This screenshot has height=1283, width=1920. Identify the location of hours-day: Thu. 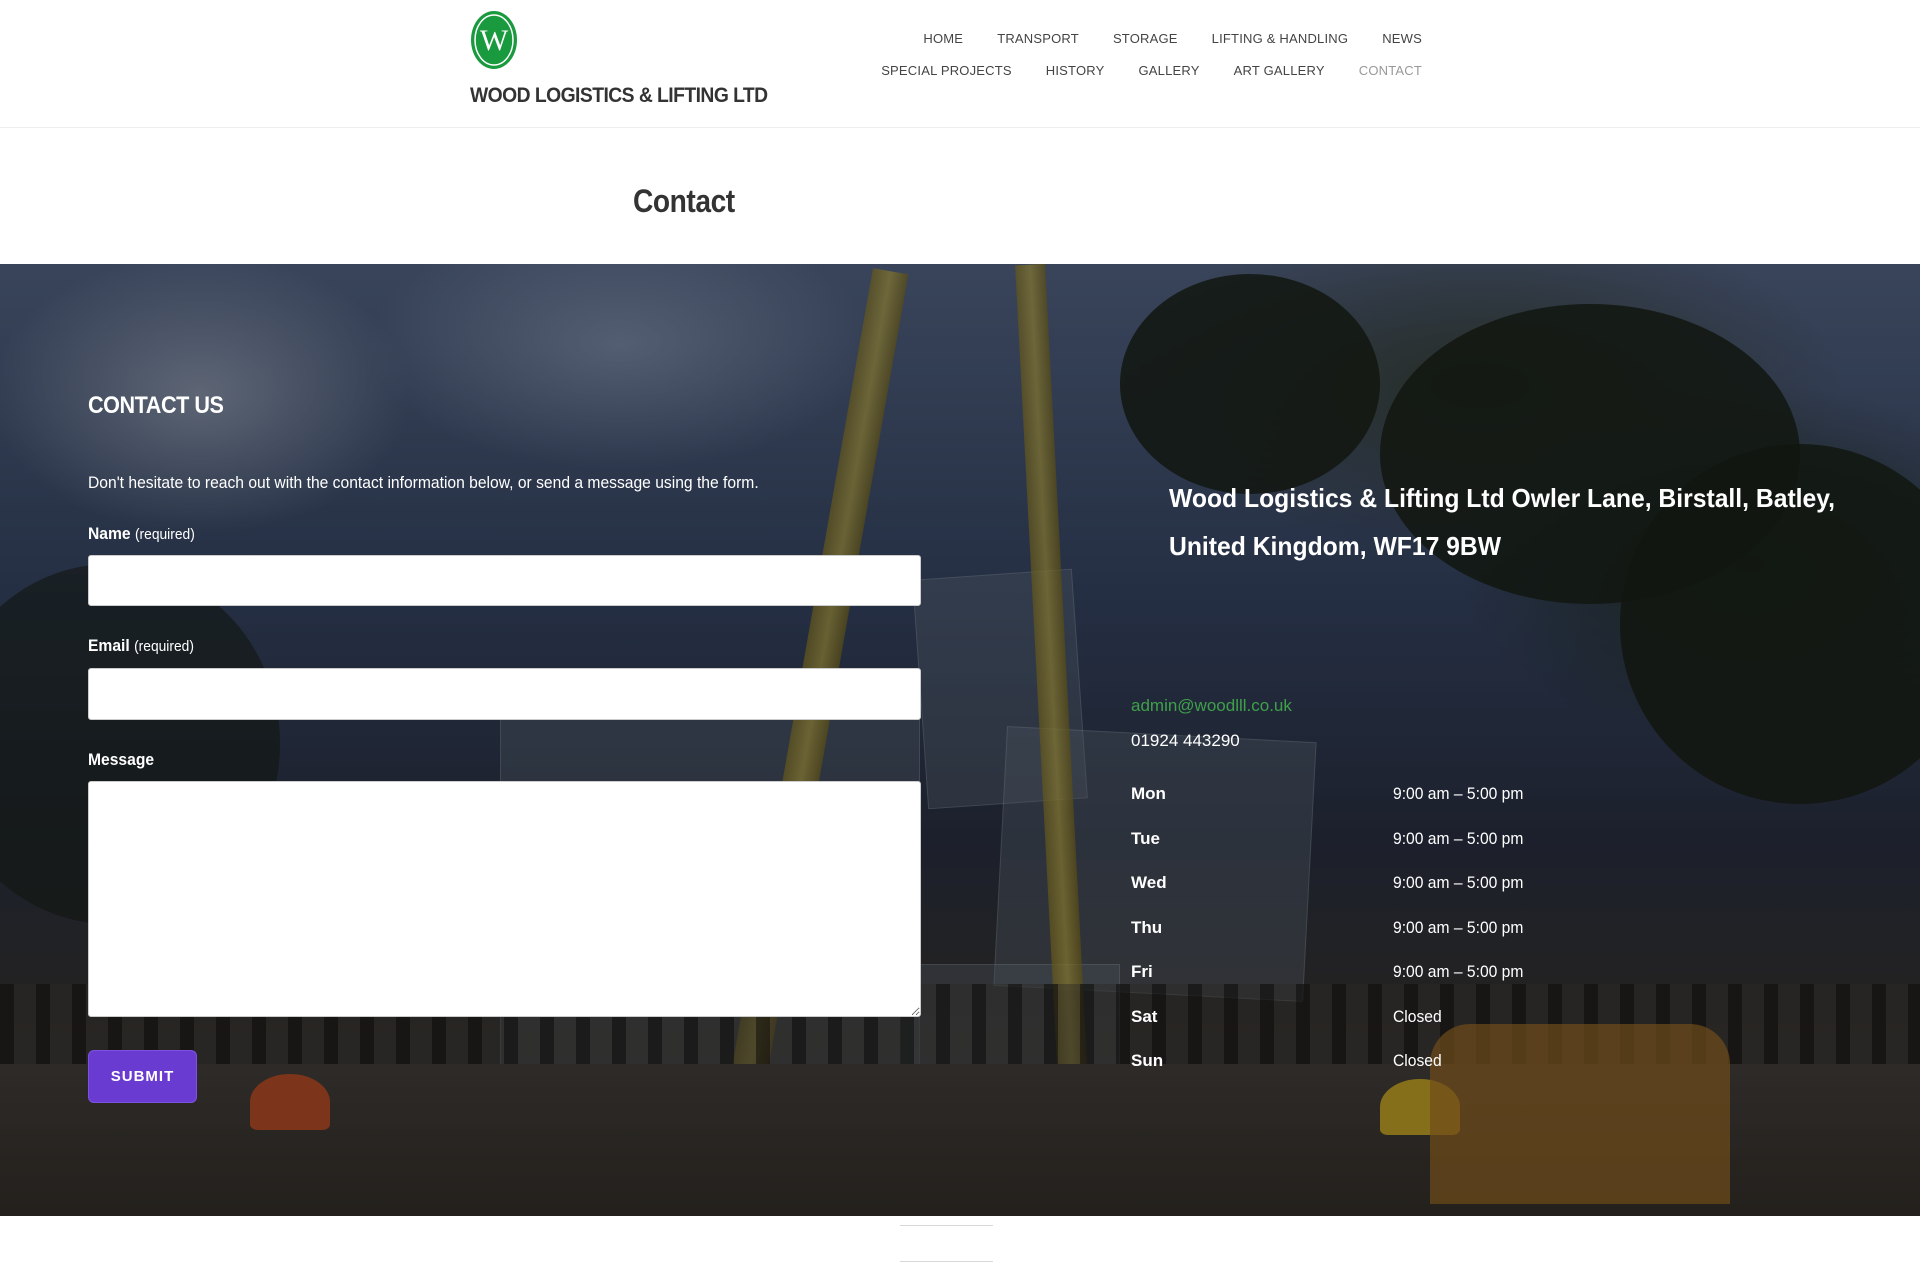
(1147, 927).